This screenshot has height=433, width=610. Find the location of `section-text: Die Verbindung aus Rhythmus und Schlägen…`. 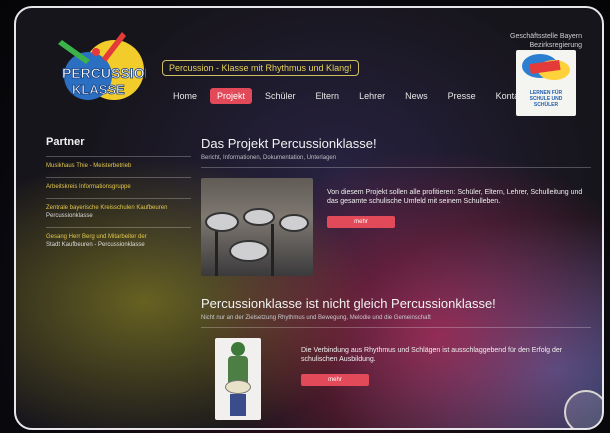

section-text: Die Verbindung aus Rhythmus und Schlägen… is located at coordinates (432, 355).